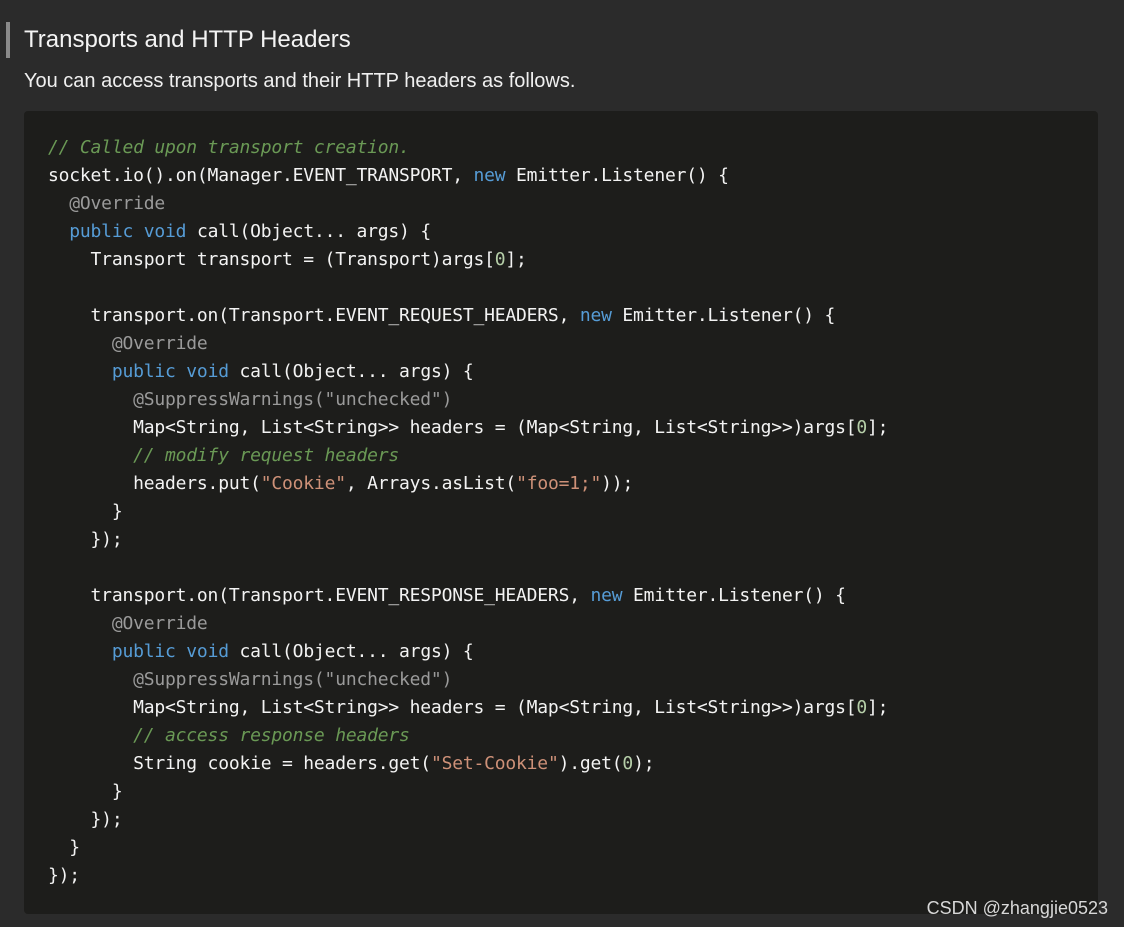 The width and height of the screenshot is (1124, 927). I want to click on code-line: // access response headers, so click(573, 736).